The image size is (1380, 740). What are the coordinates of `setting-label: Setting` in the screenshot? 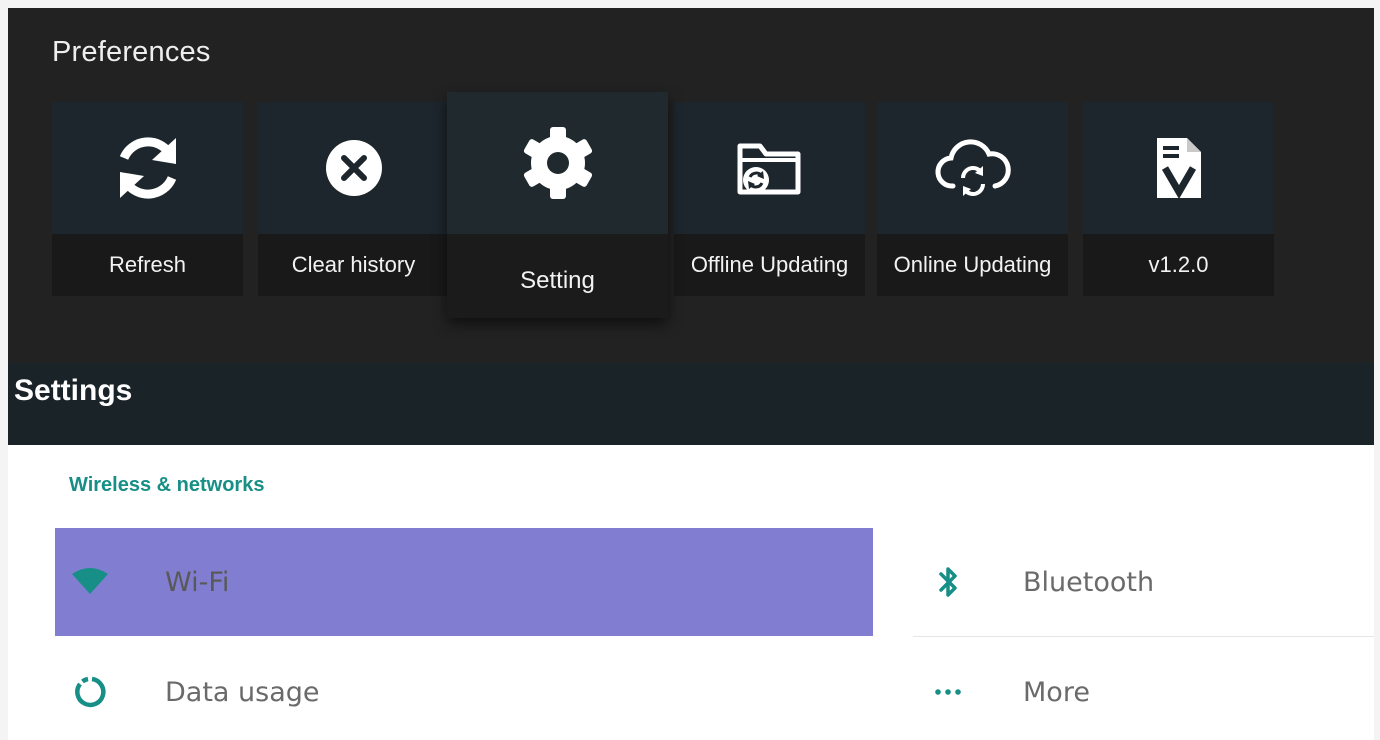 It's located at (557, 276).